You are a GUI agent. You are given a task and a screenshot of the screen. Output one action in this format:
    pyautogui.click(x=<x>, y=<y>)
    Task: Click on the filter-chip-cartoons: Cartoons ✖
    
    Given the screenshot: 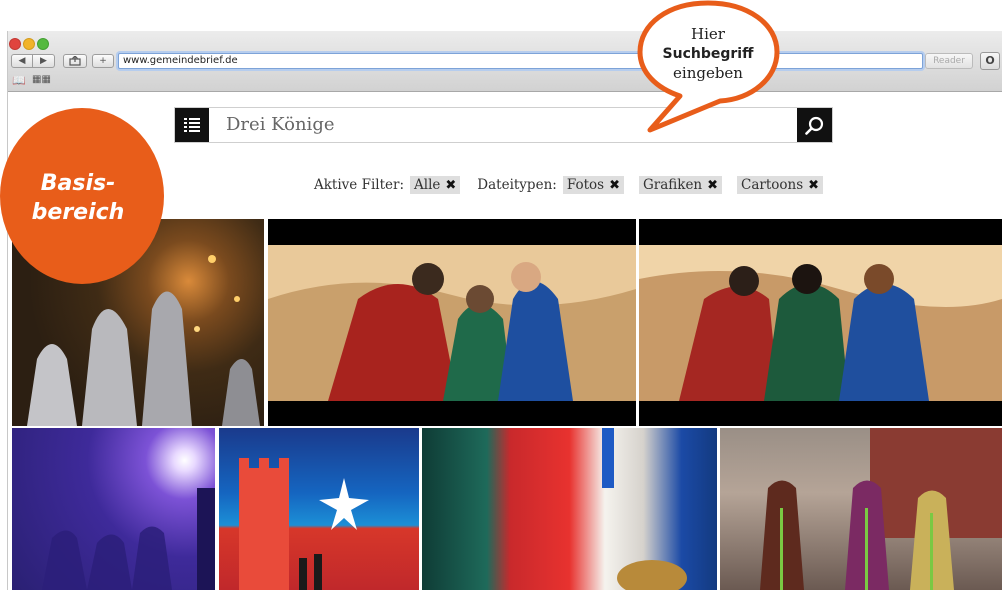 What is the action you would take?
    pyautogui.click(x=780, y=185)
    